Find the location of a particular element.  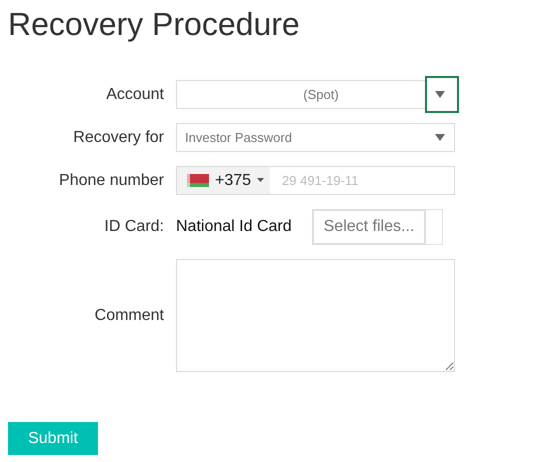

submit-button: Submit is located at coordinates (53, 438).